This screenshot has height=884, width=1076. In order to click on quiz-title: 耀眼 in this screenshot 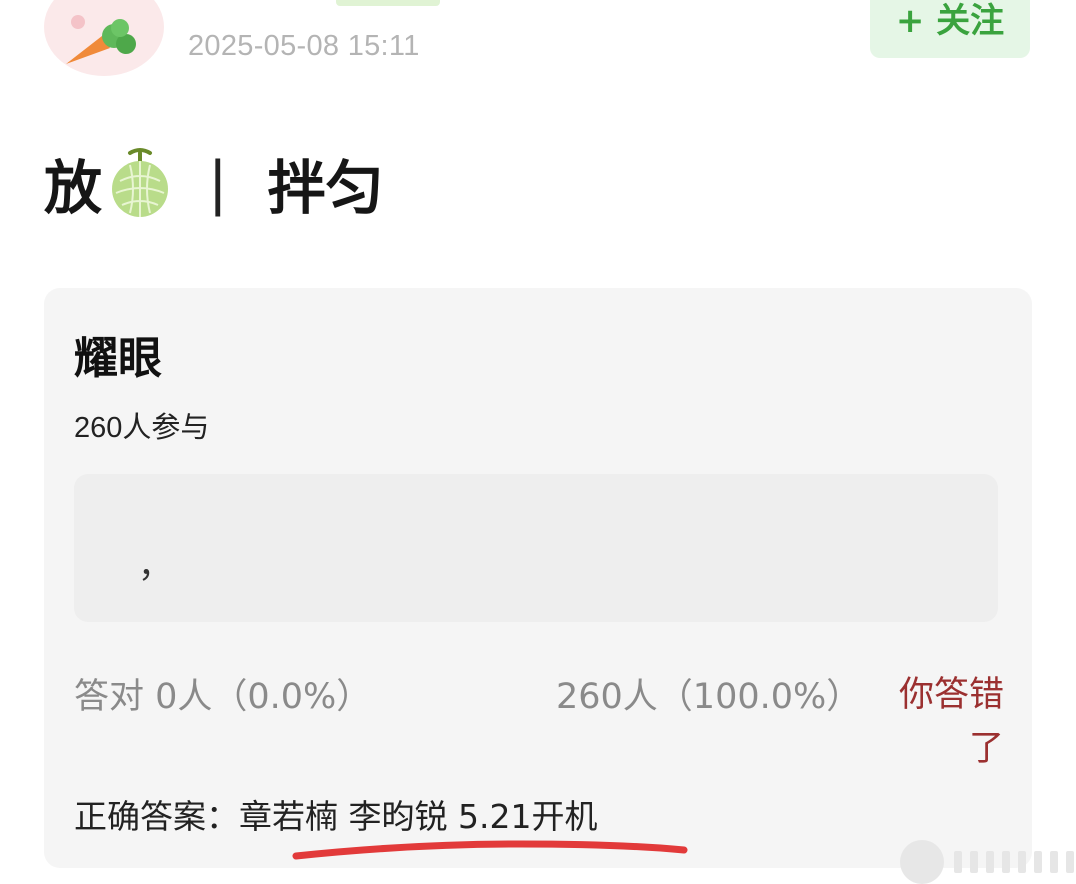, I will do `click(118, 358)`.